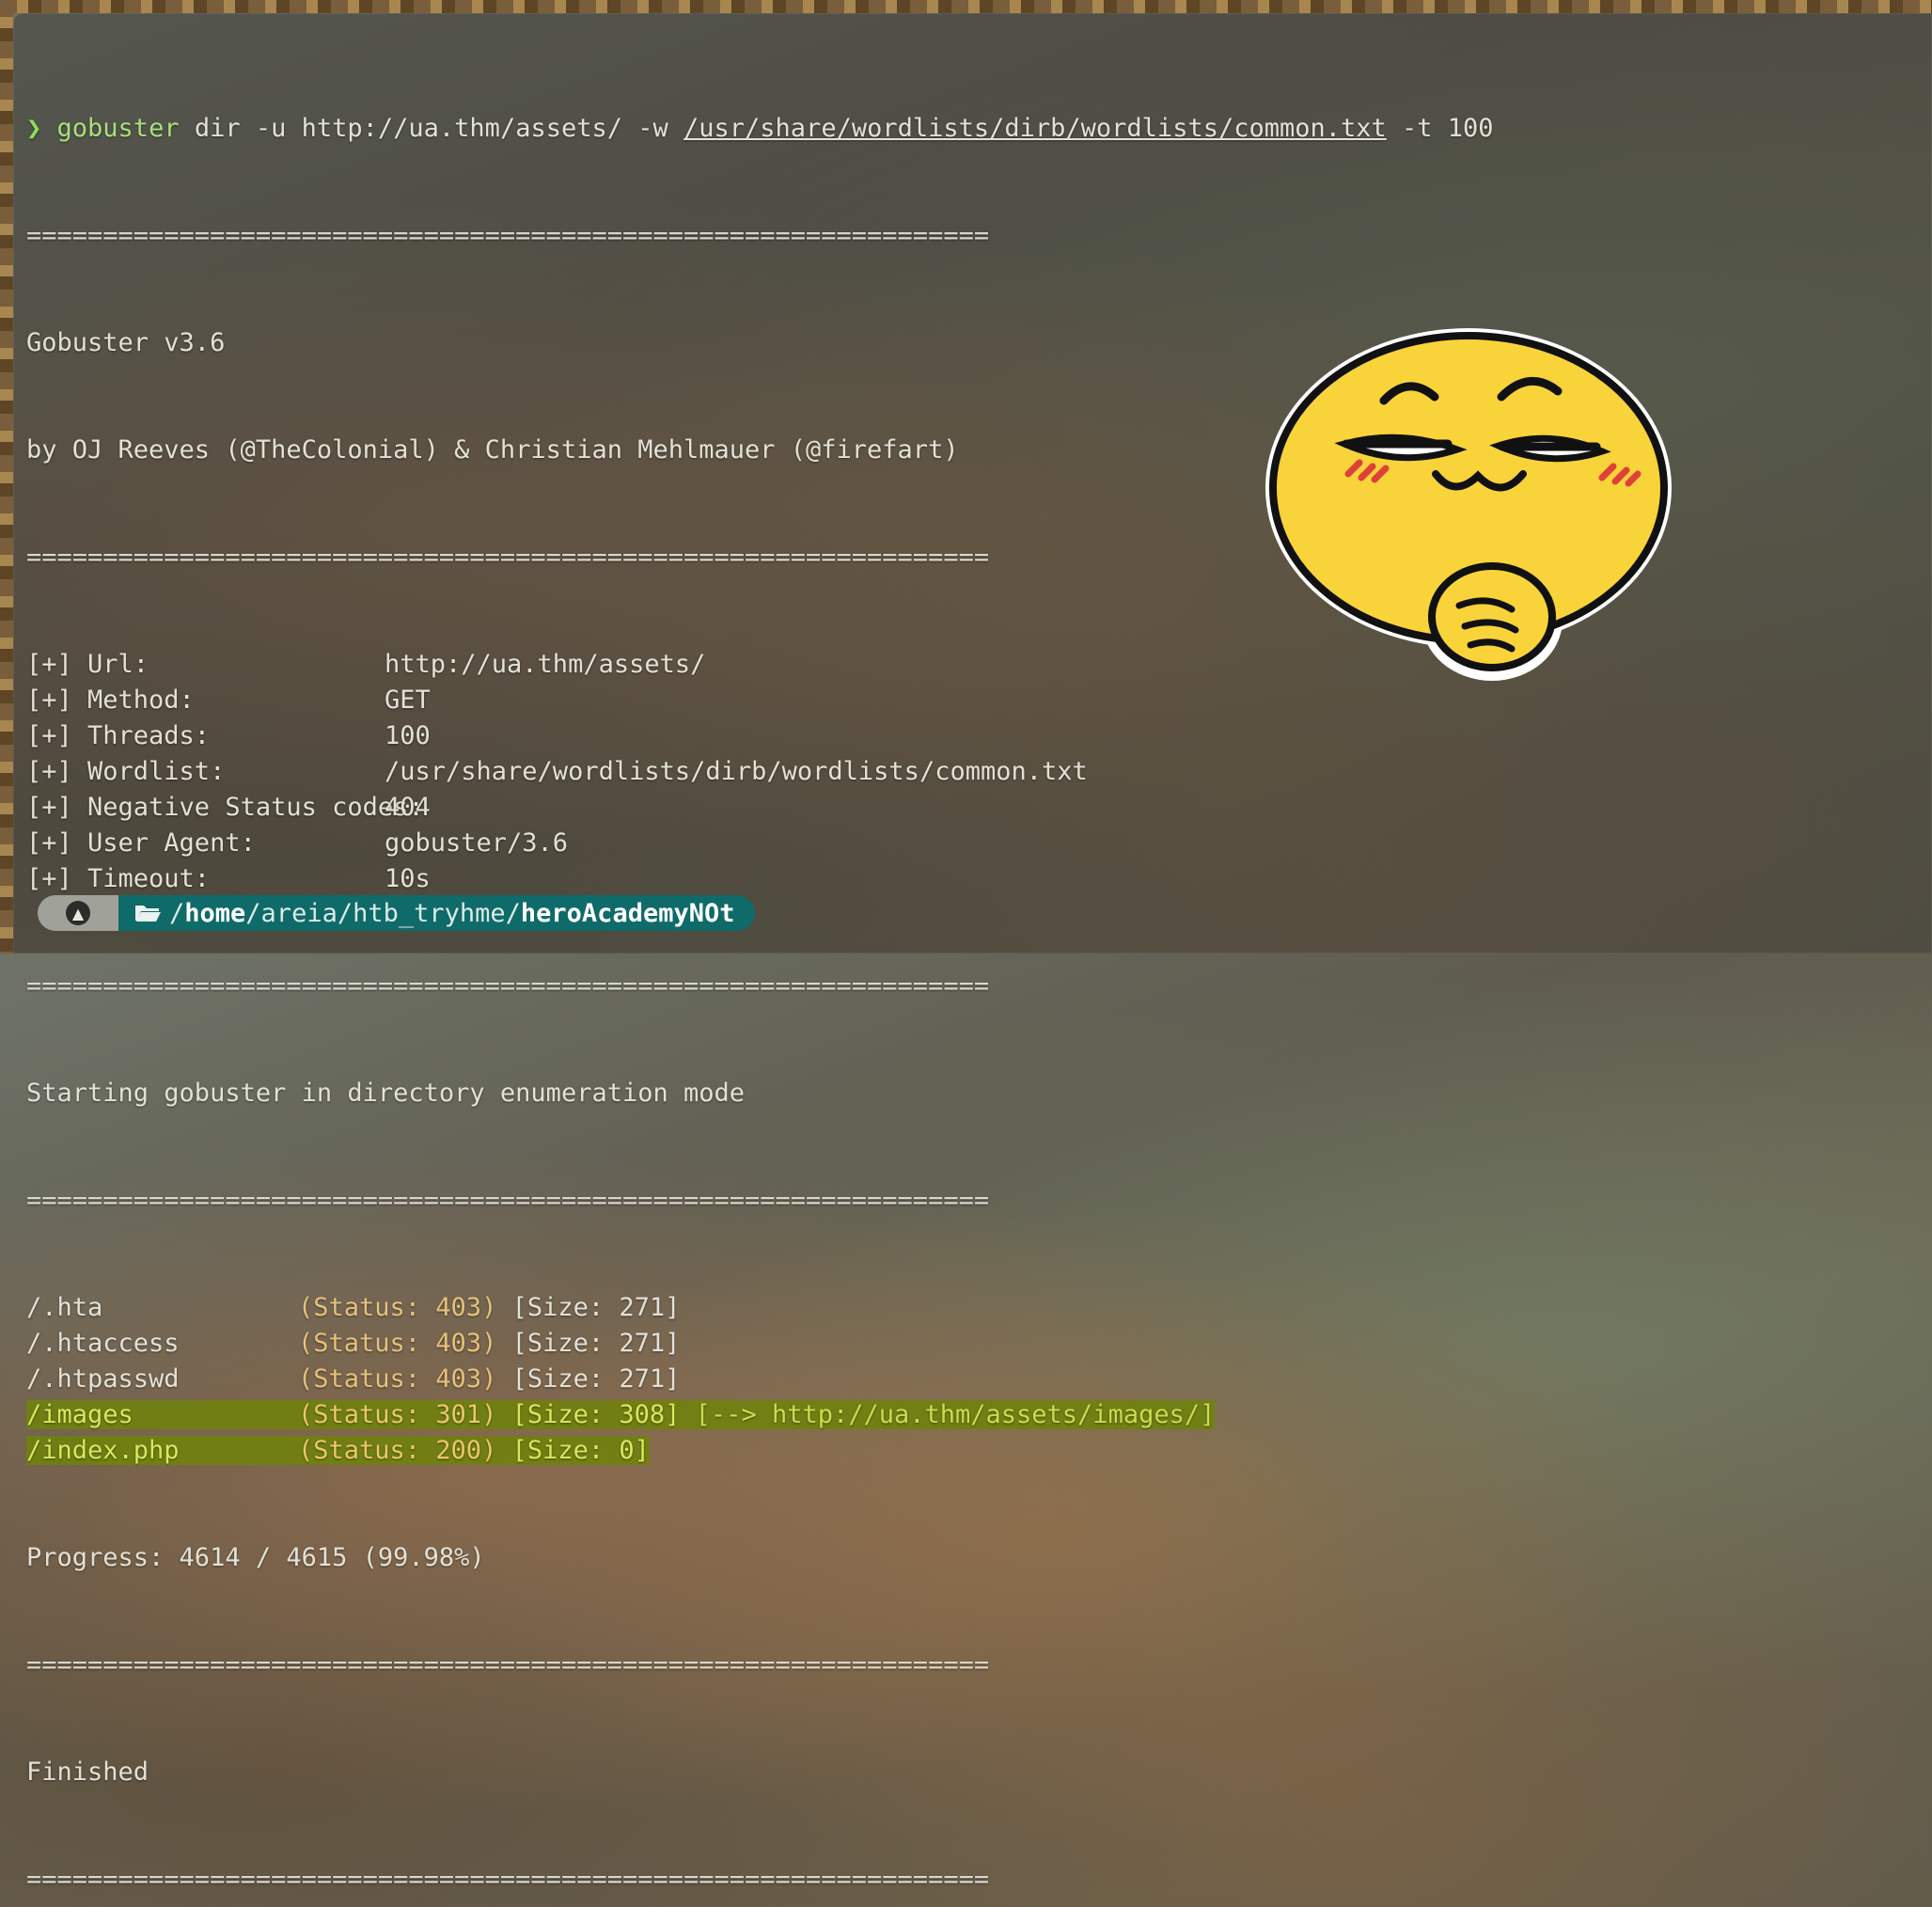 This screenshot has height=1907, width=1932. I want to click on path-part: /areia/htb_tryhme/, so click(383, 913).